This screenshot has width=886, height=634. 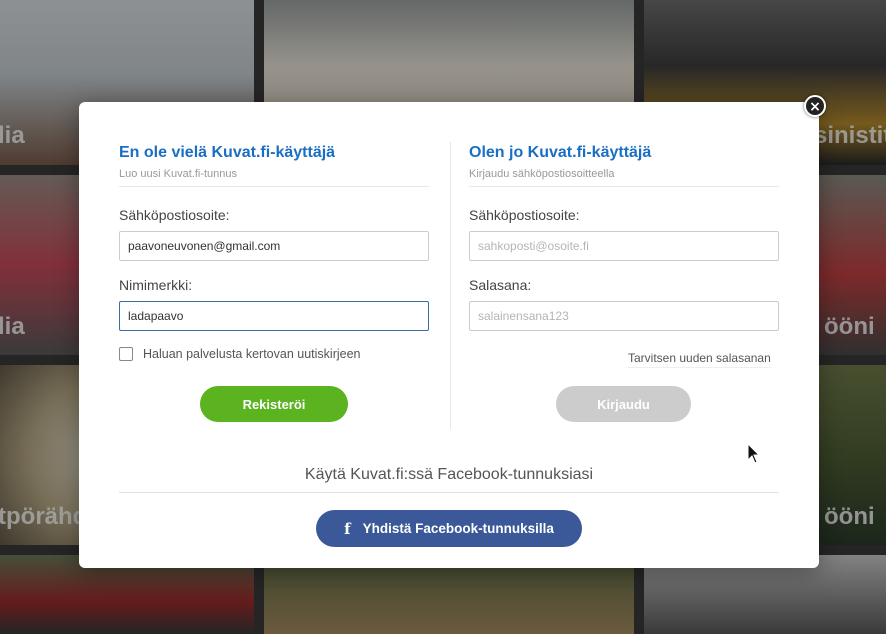 I want to click on register-button: Rekisteröi, so click(x=274, y=404).